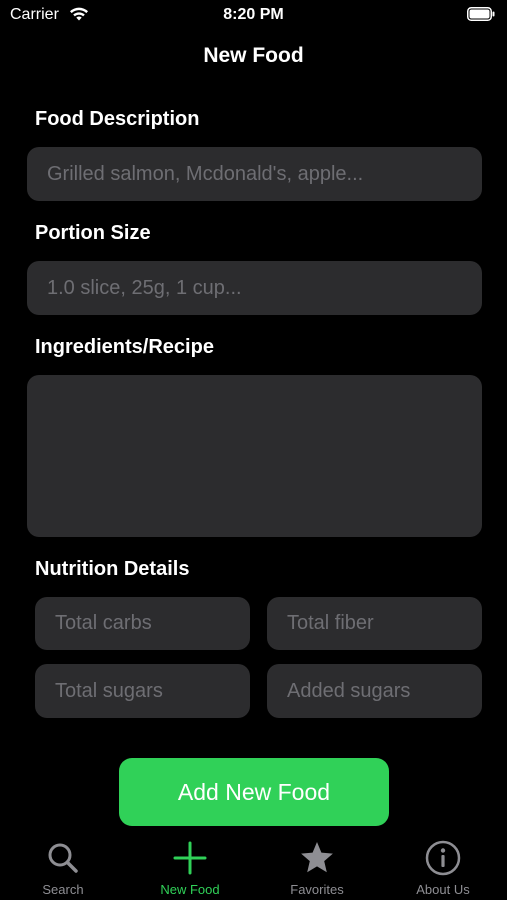 This screenshot has width=507, height=900. What do you see at coordinates (112, 569) in the screenshot?
I see `nutrition-details-label: Nutrition Details` at bounding box center [112, 569].